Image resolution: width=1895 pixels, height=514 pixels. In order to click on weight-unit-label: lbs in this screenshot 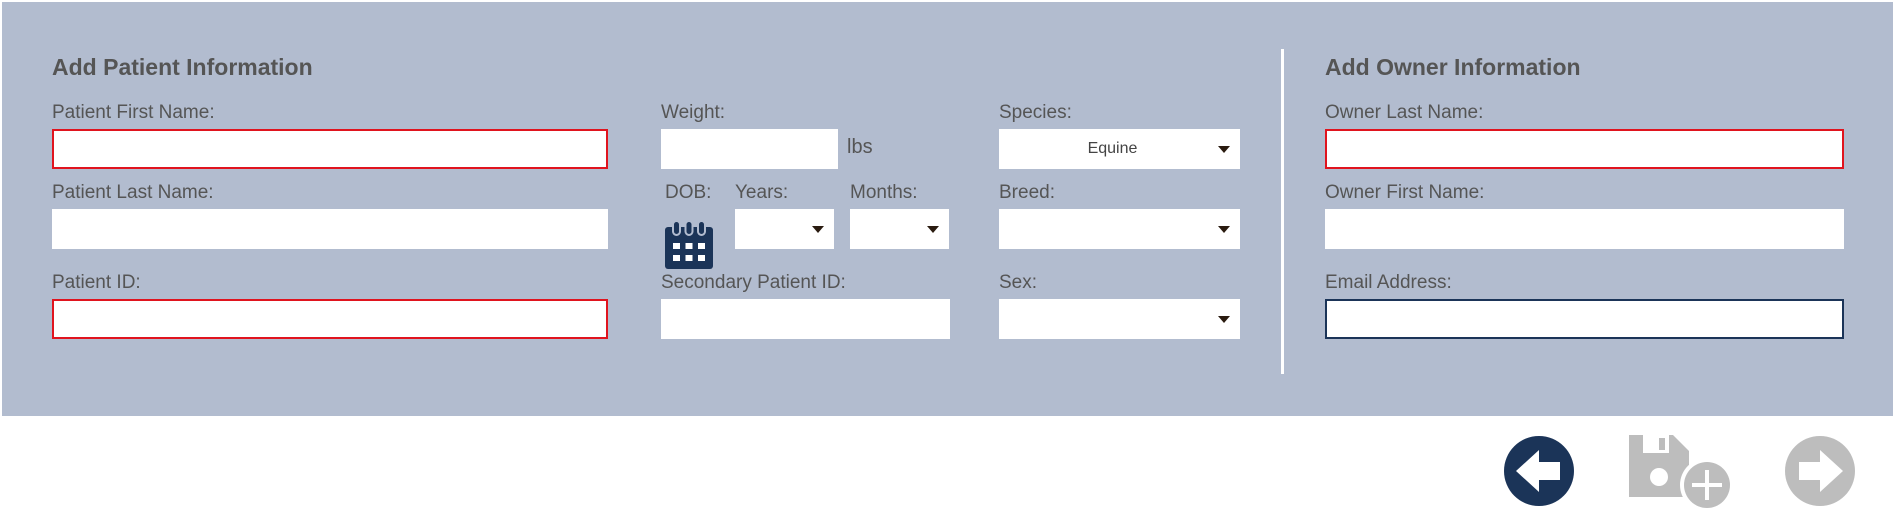, I will do `click(860, 147)`.